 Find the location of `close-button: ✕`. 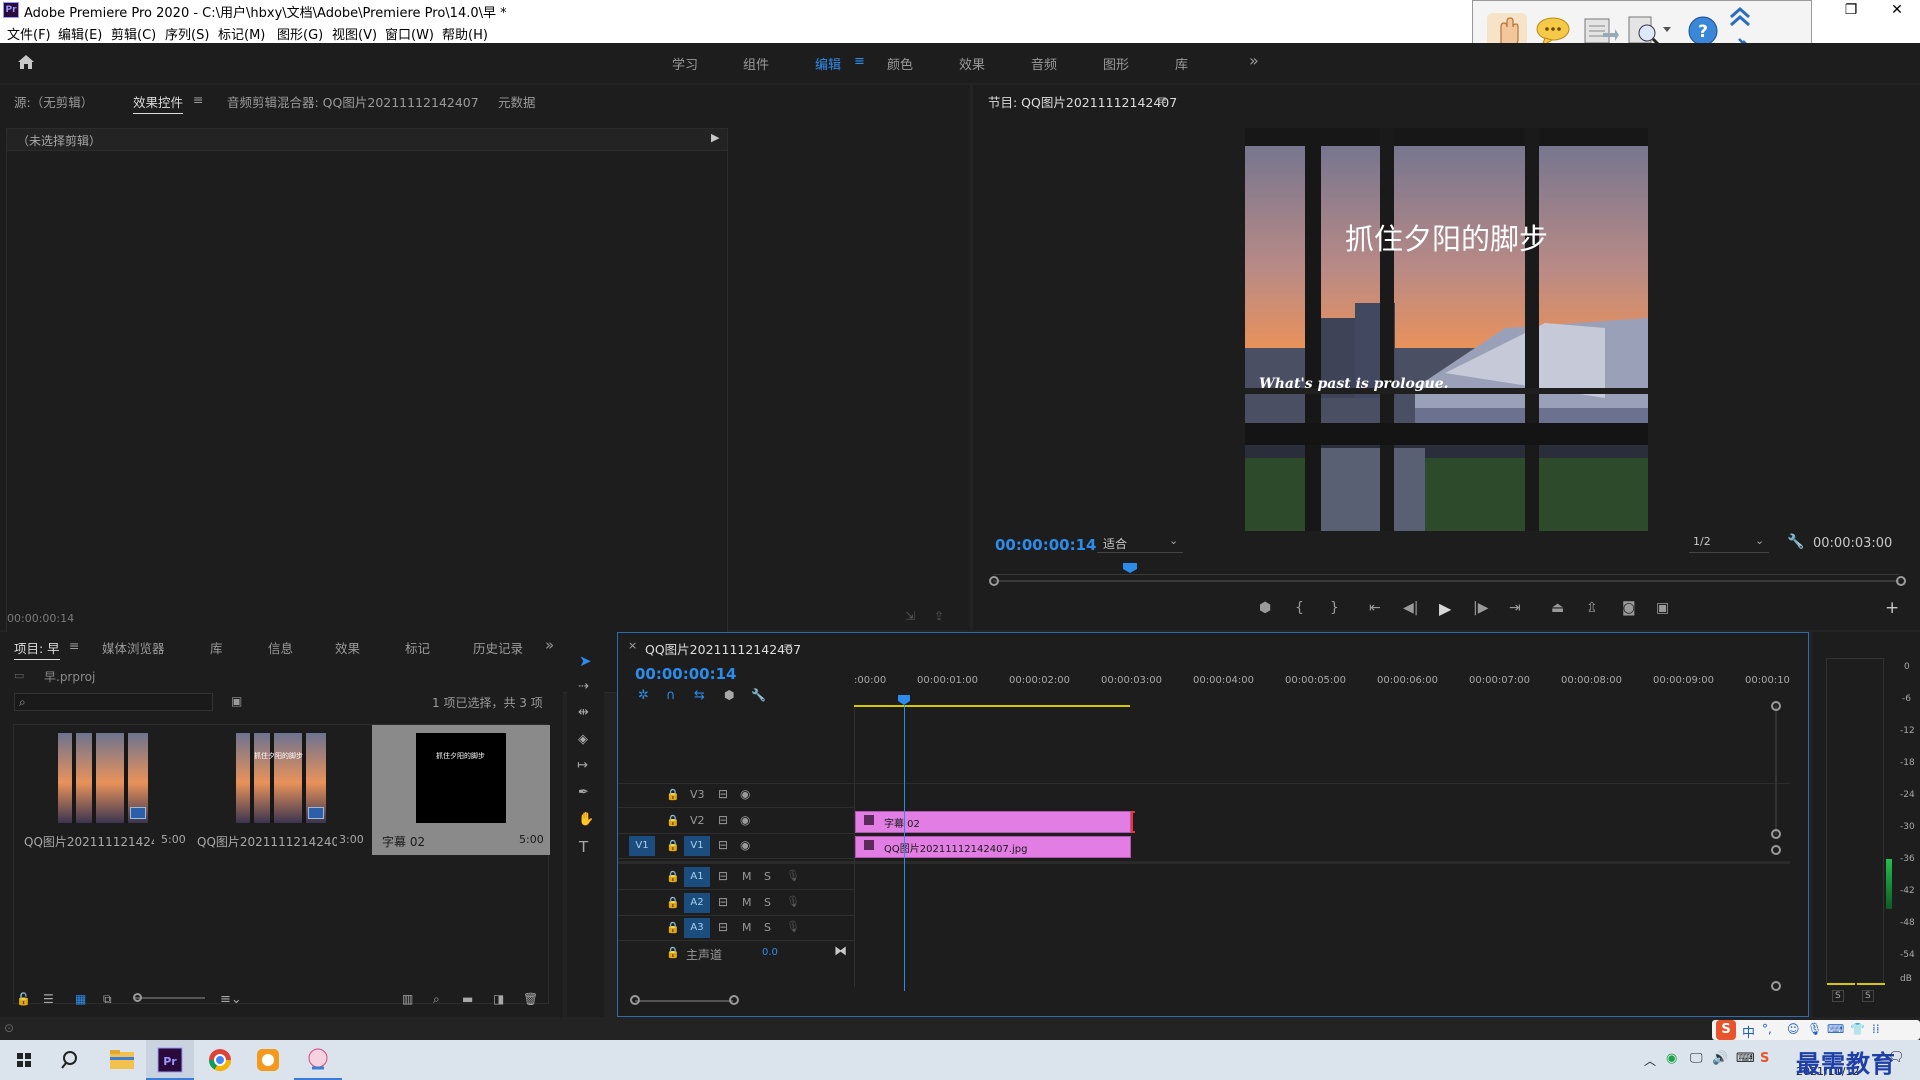

close-button: ✕ is located at coordinates (1897, 10).